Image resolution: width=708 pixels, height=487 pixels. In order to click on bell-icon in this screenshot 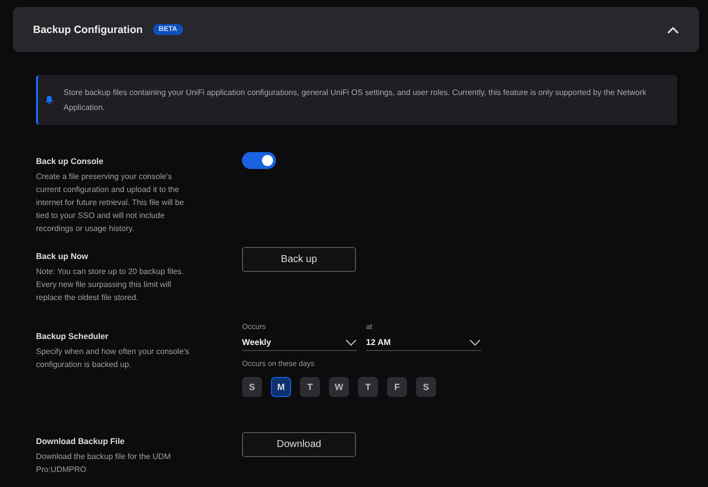, I will do `click(49, 100)`.